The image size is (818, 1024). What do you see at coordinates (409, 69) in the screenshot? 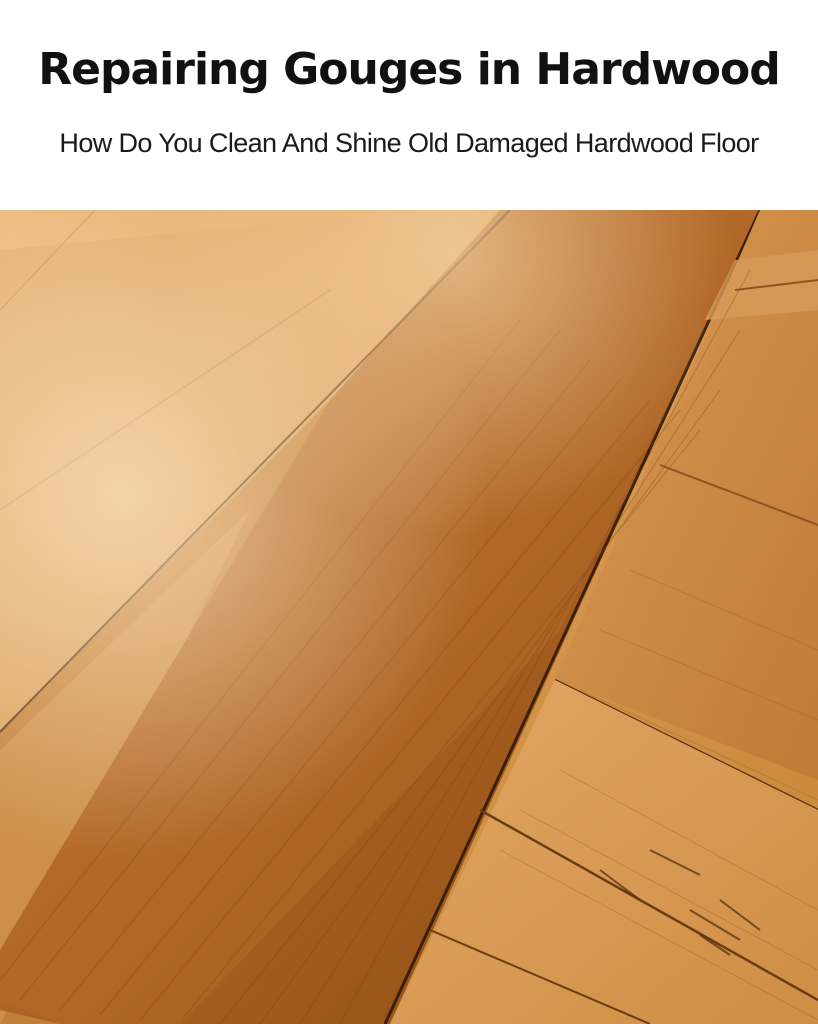
I see `page-title: Repairing Gouges in Hardwood` at bounding box center [409, 69].